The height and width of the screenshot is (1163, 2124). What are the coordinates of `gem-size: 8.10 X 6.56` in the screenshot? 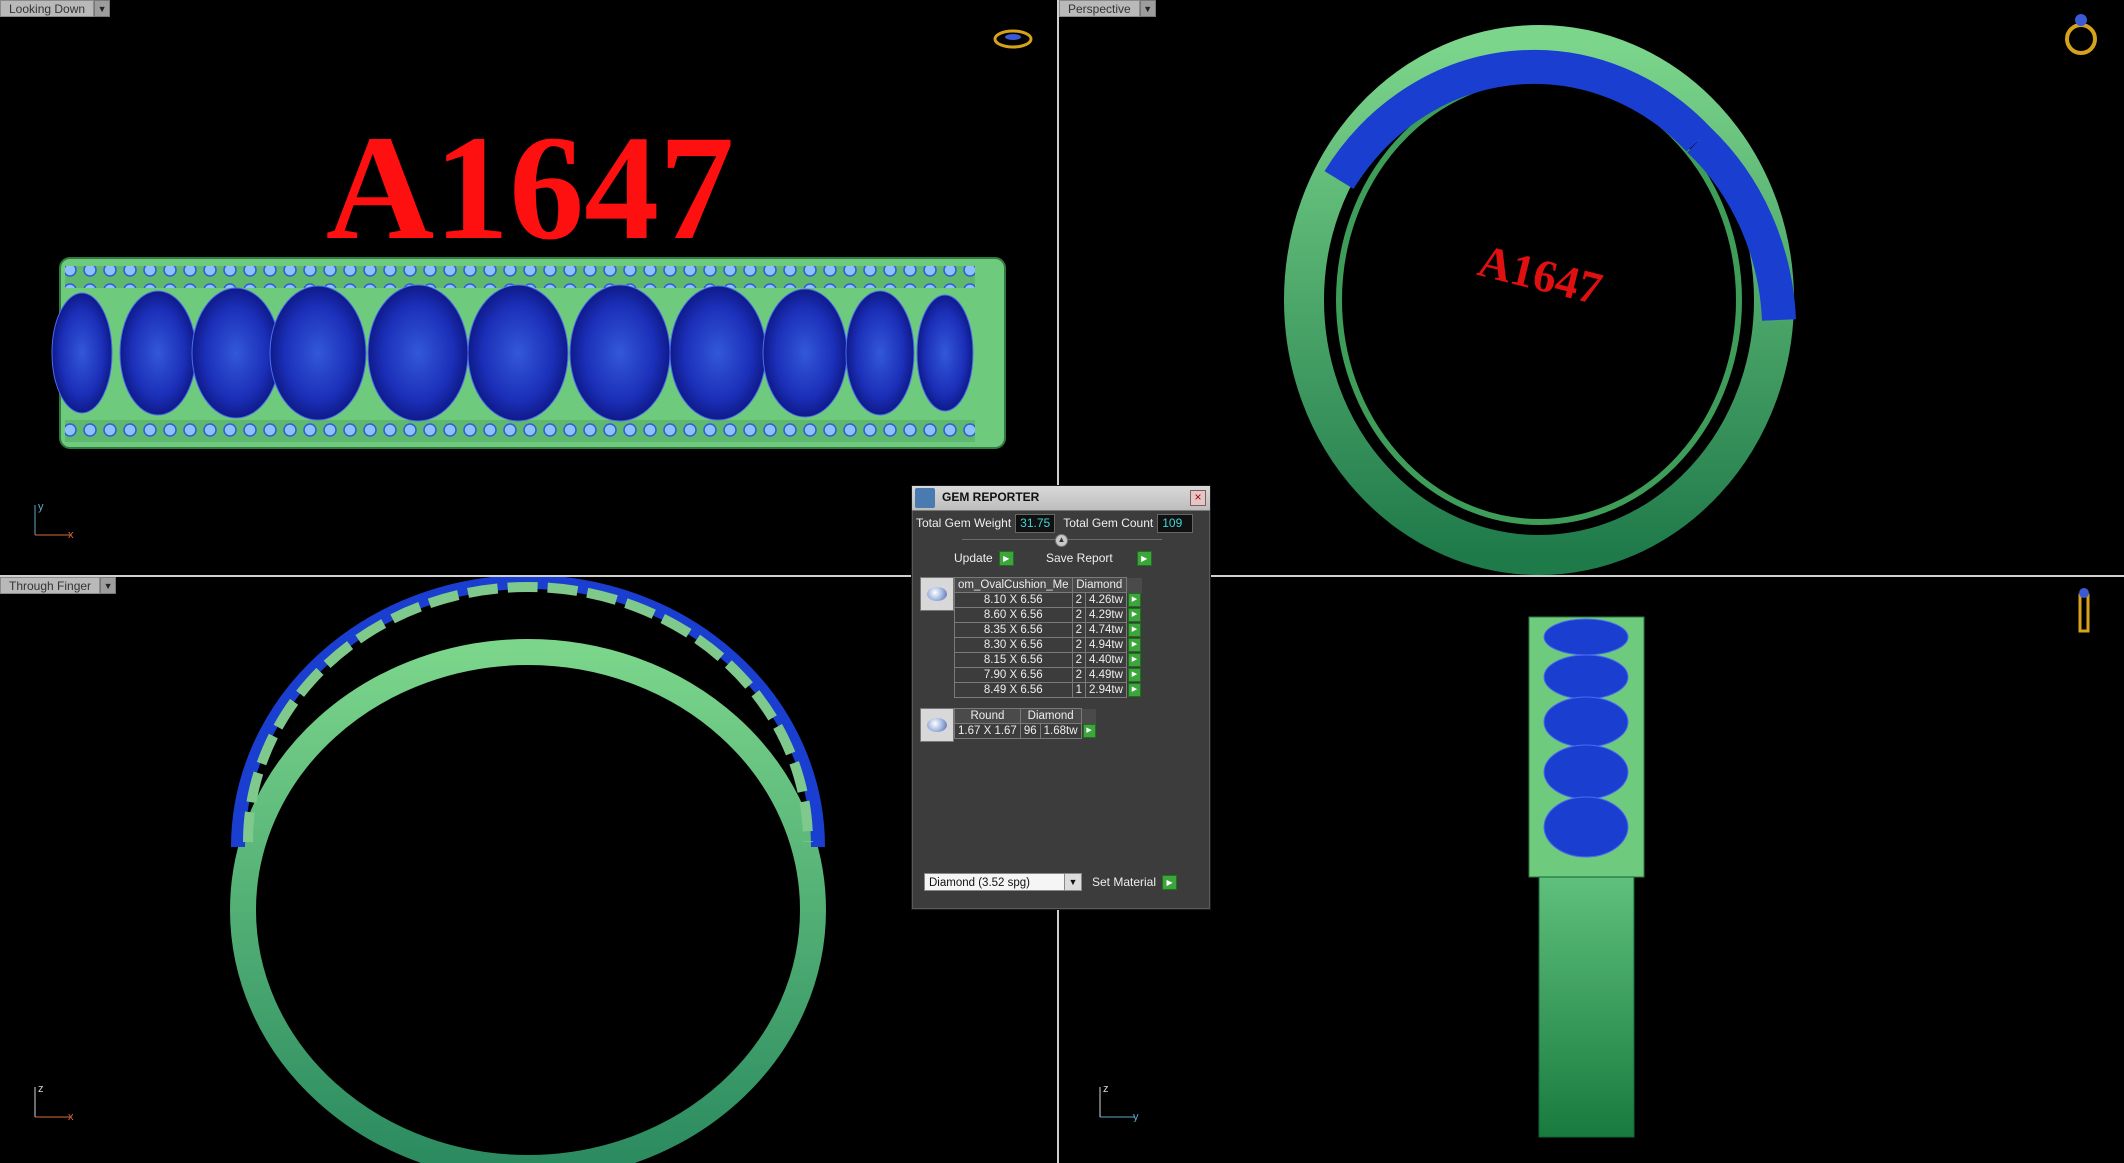 It's located at (1013, 600).